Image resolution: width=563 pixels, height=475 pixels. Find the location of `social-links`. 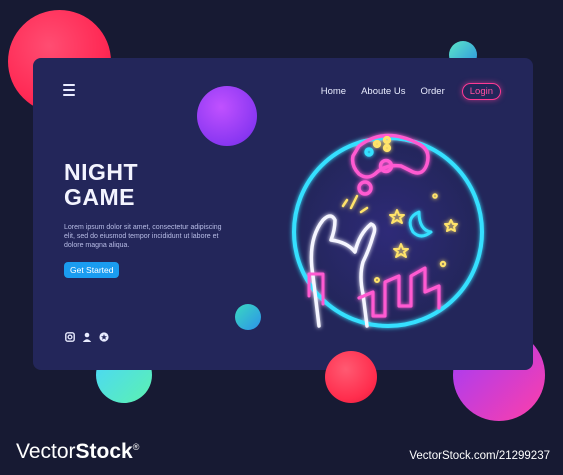

social-links is located at coordinates (87, 337).